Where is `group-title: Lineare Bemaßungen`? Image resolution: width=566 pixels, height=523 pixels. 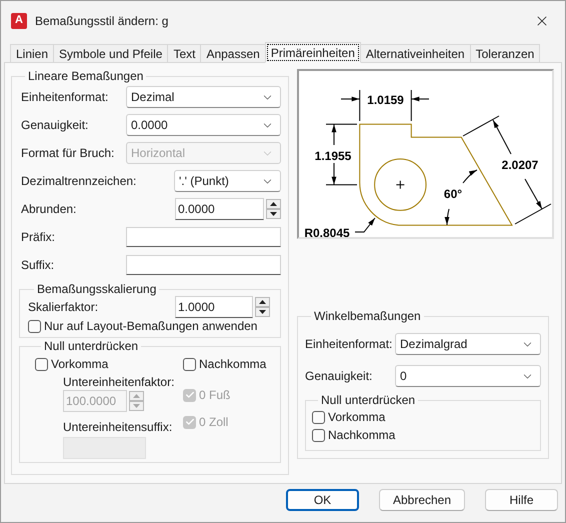 group-title: Lineare Bemaßungen is located at coordinates (85, 76).